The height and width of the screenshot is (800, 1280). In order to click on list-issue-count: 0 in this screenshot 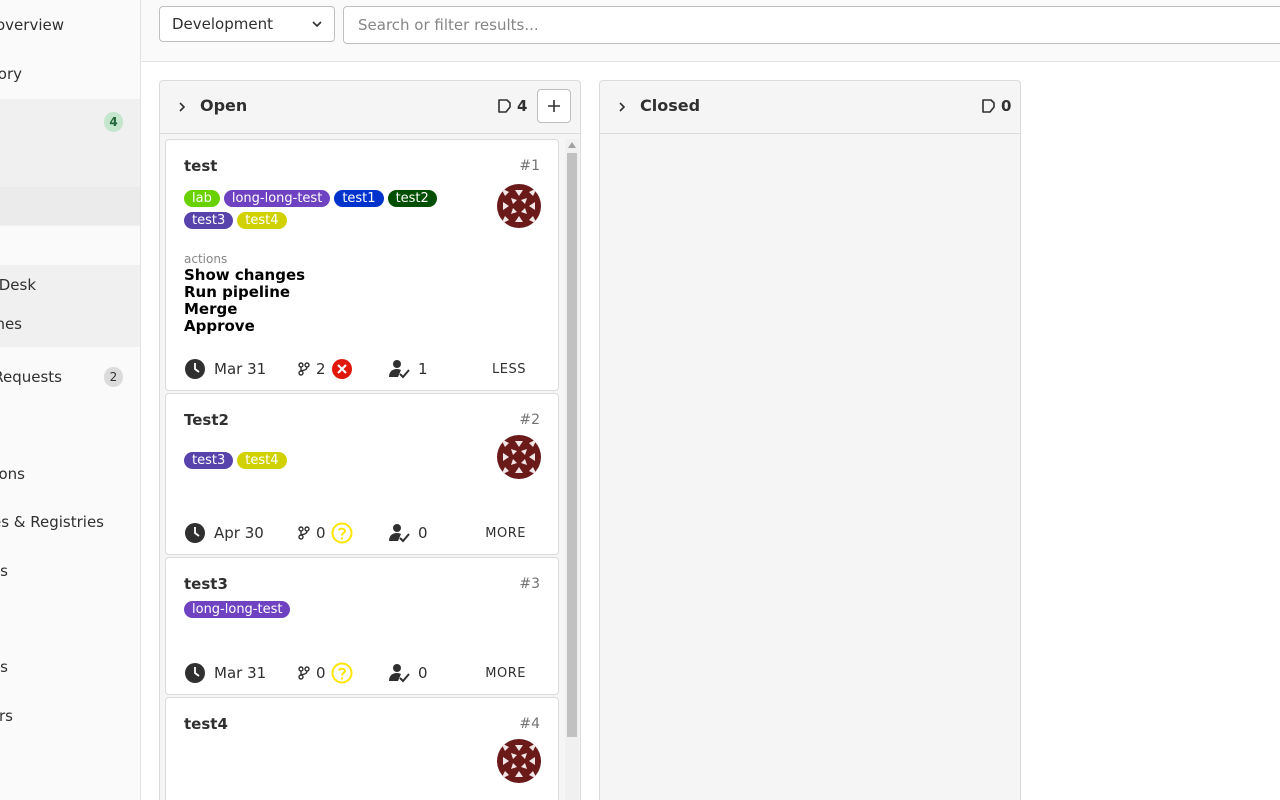, I will do `click(995, 106)`.